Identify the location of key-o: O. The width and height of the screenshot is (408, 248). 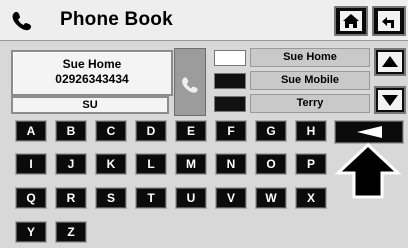
(271, 164).